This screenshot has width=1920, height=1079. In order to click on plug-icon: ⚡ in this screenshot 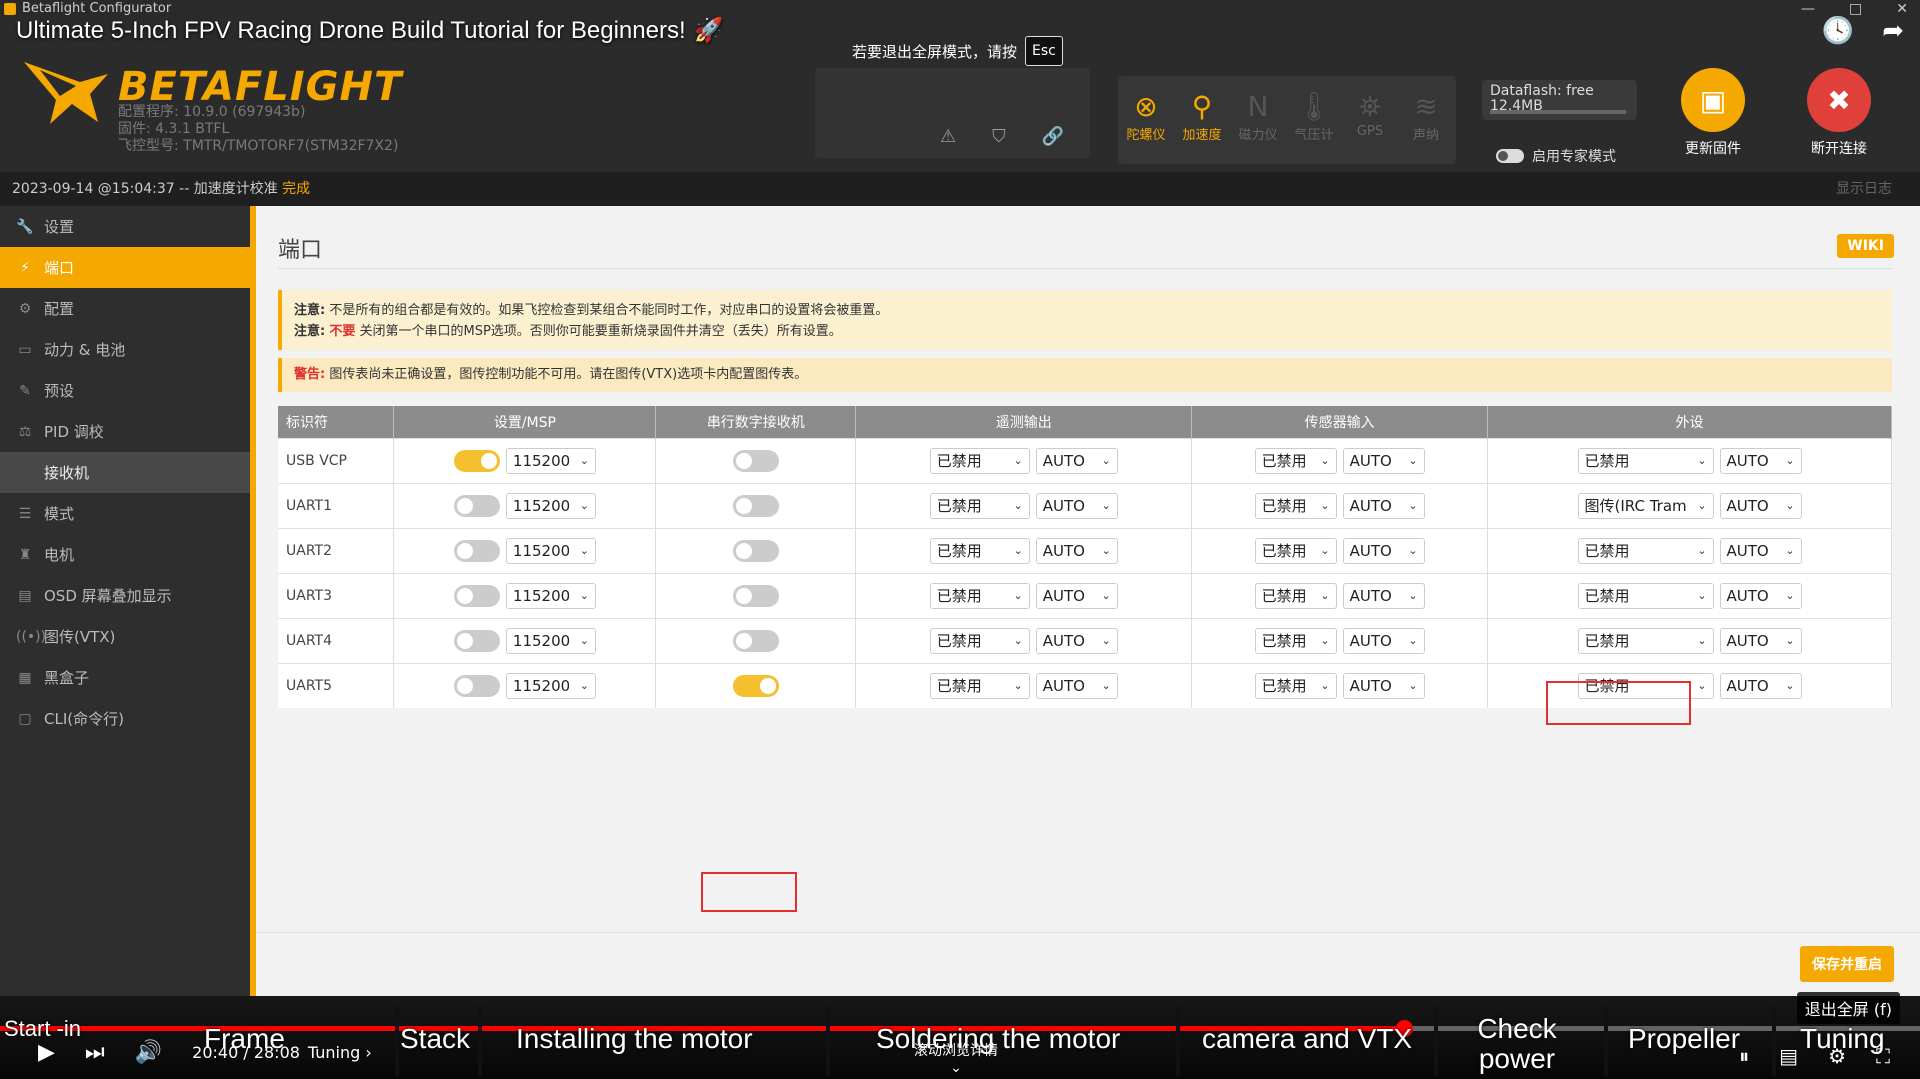, I will do `click(25, 267)`.